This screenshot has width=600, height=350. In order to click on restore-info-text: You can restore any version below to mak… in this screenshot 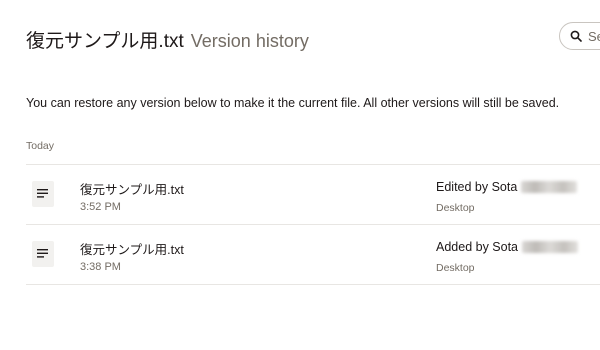, I will do `click(293, 103)`.